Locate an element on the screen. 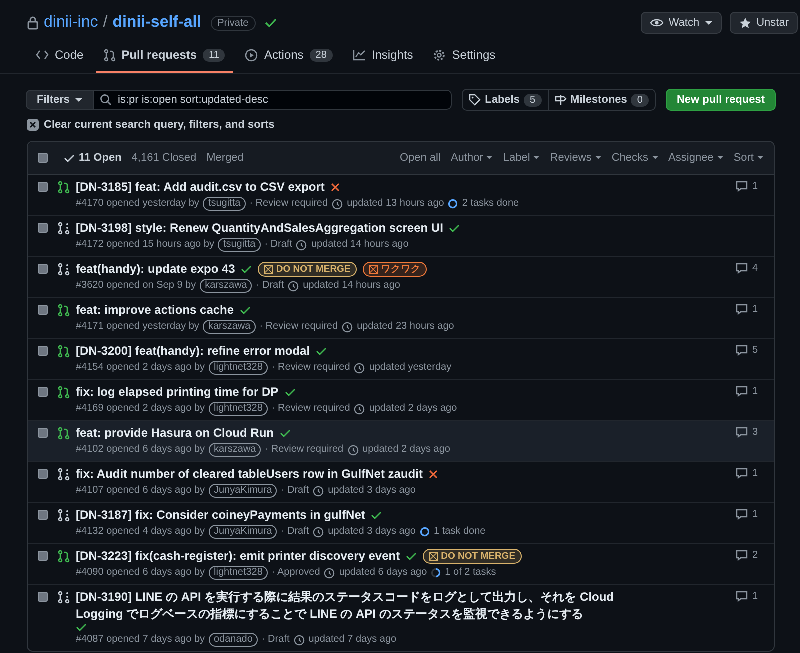  pull-request-meta: #4171 opened yesterday by is located at coordinates (138, 327).